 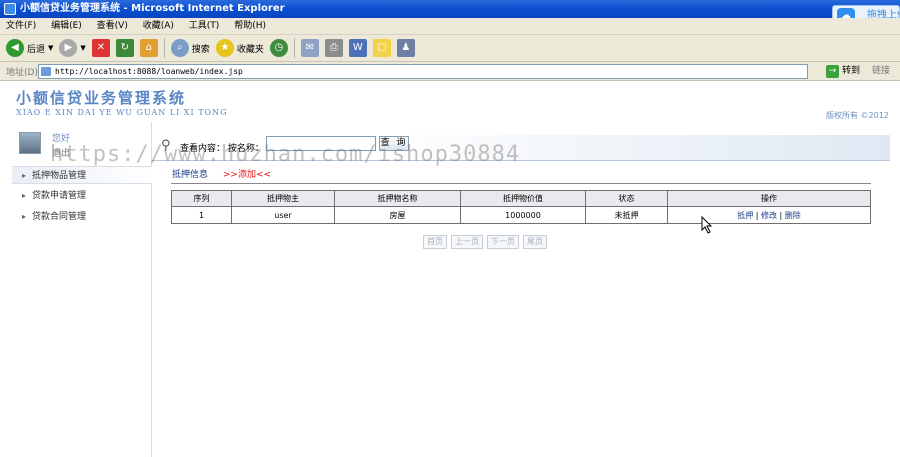 What do you see at coordinates (59, 217) in the screenshot?
I see `sidebar-item-label: 贷款合同管理` at bounding box center [59, 217].